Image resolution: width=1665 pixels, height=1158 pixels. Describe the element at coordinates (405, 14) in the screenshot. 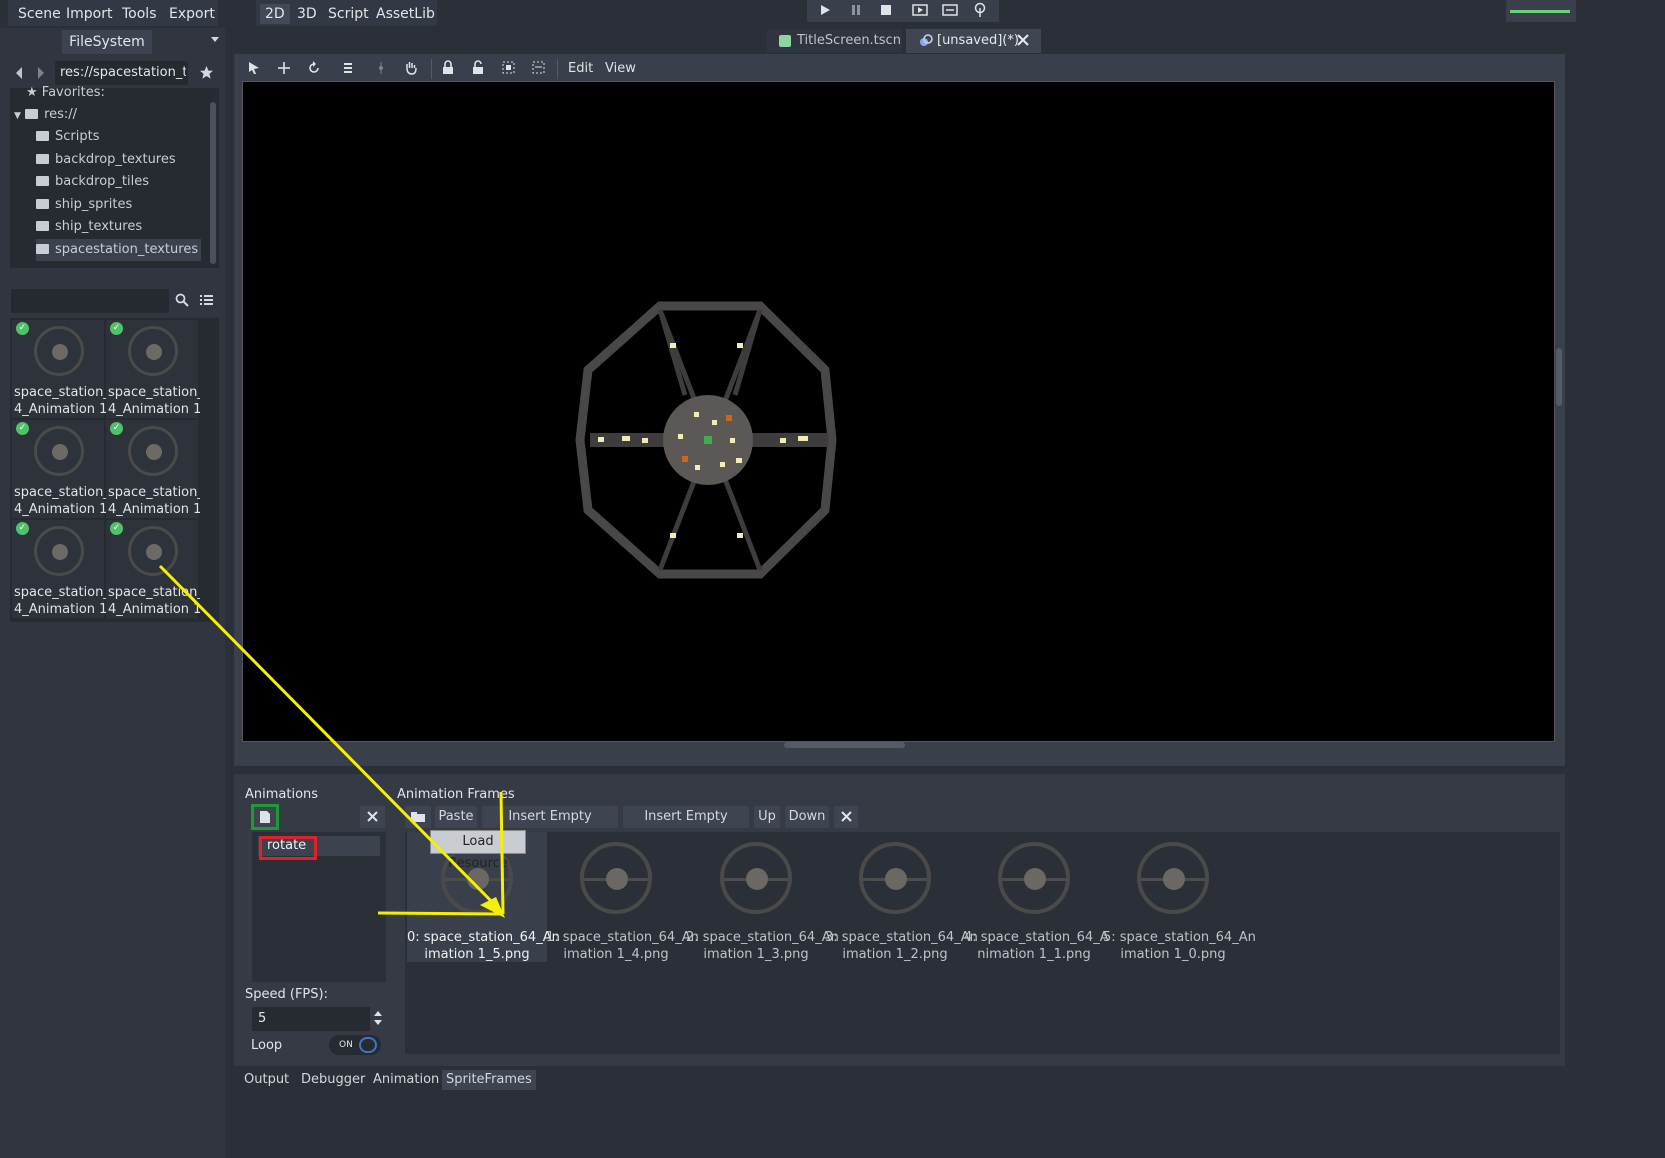

I see `mode-assetlib: AssetLib` at that location.